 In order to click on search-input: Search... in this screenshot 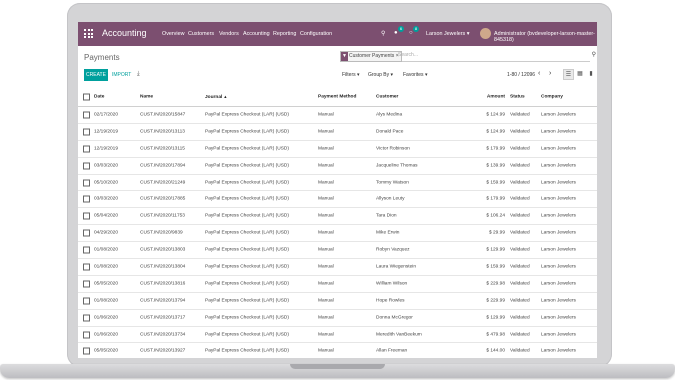, I will do `click(408, 55)`.